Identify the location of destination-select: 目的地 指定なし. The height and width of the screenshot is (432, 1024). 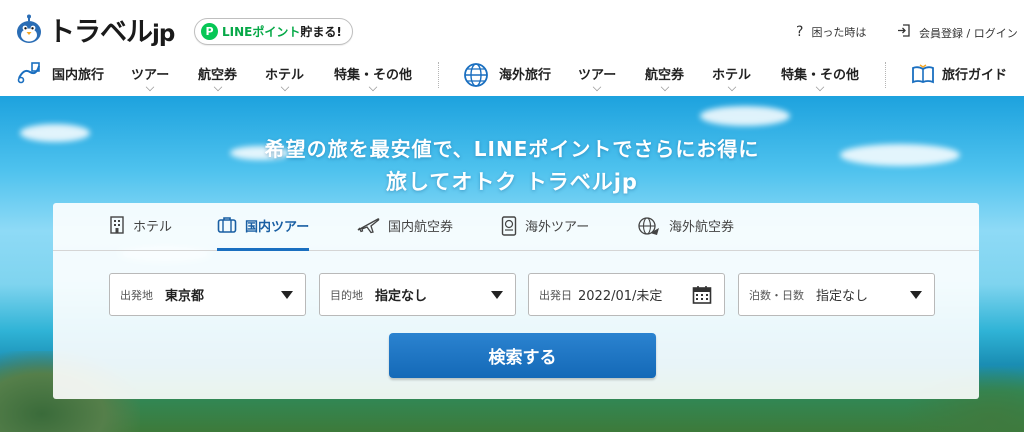
(417, 294).